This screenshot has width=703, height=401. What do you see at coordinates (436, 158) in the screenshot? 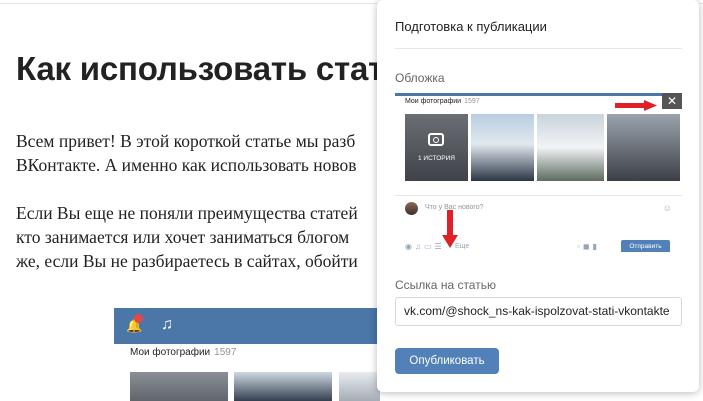
I see `story-label: 1 ИСТОРИЯ` at bounding box center [436, 158].